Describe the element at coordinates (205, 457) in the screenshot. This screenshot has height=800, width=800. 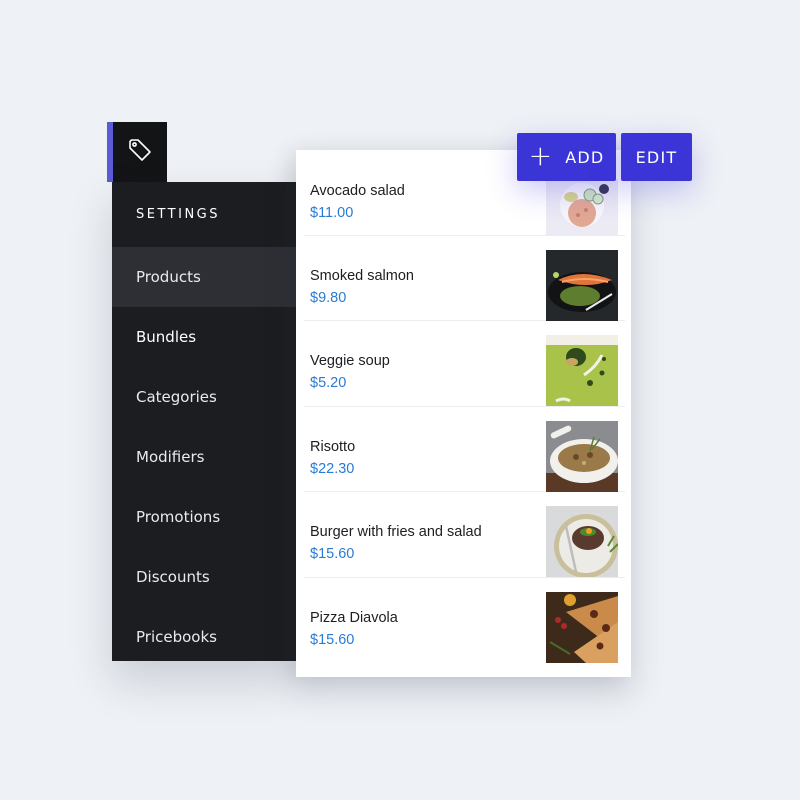
I see `sidebar-item-modifiers: Modifiers` at that location.